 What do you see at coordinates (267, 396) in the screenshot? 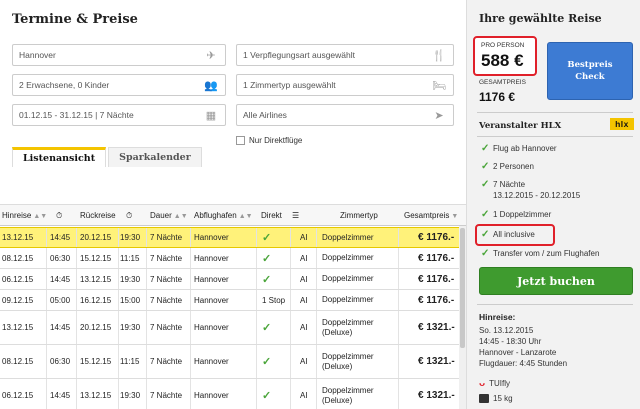
I see `cell-direct: ✓` at bounding box center [267, 396].